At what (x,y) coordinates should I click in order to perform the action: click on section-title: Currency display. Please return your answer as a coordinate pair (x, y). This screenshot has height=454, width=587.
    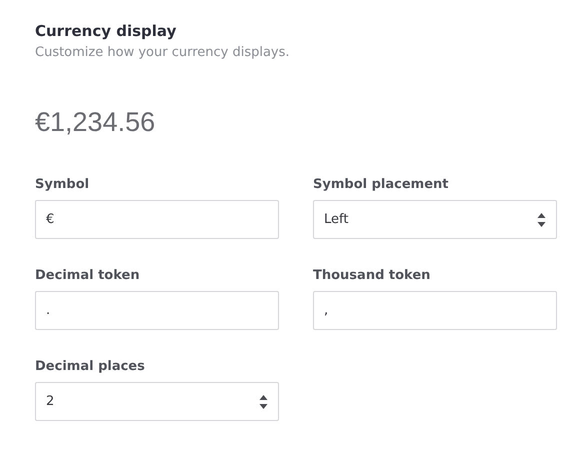
    Looking at the image, I should click on (106, 31).